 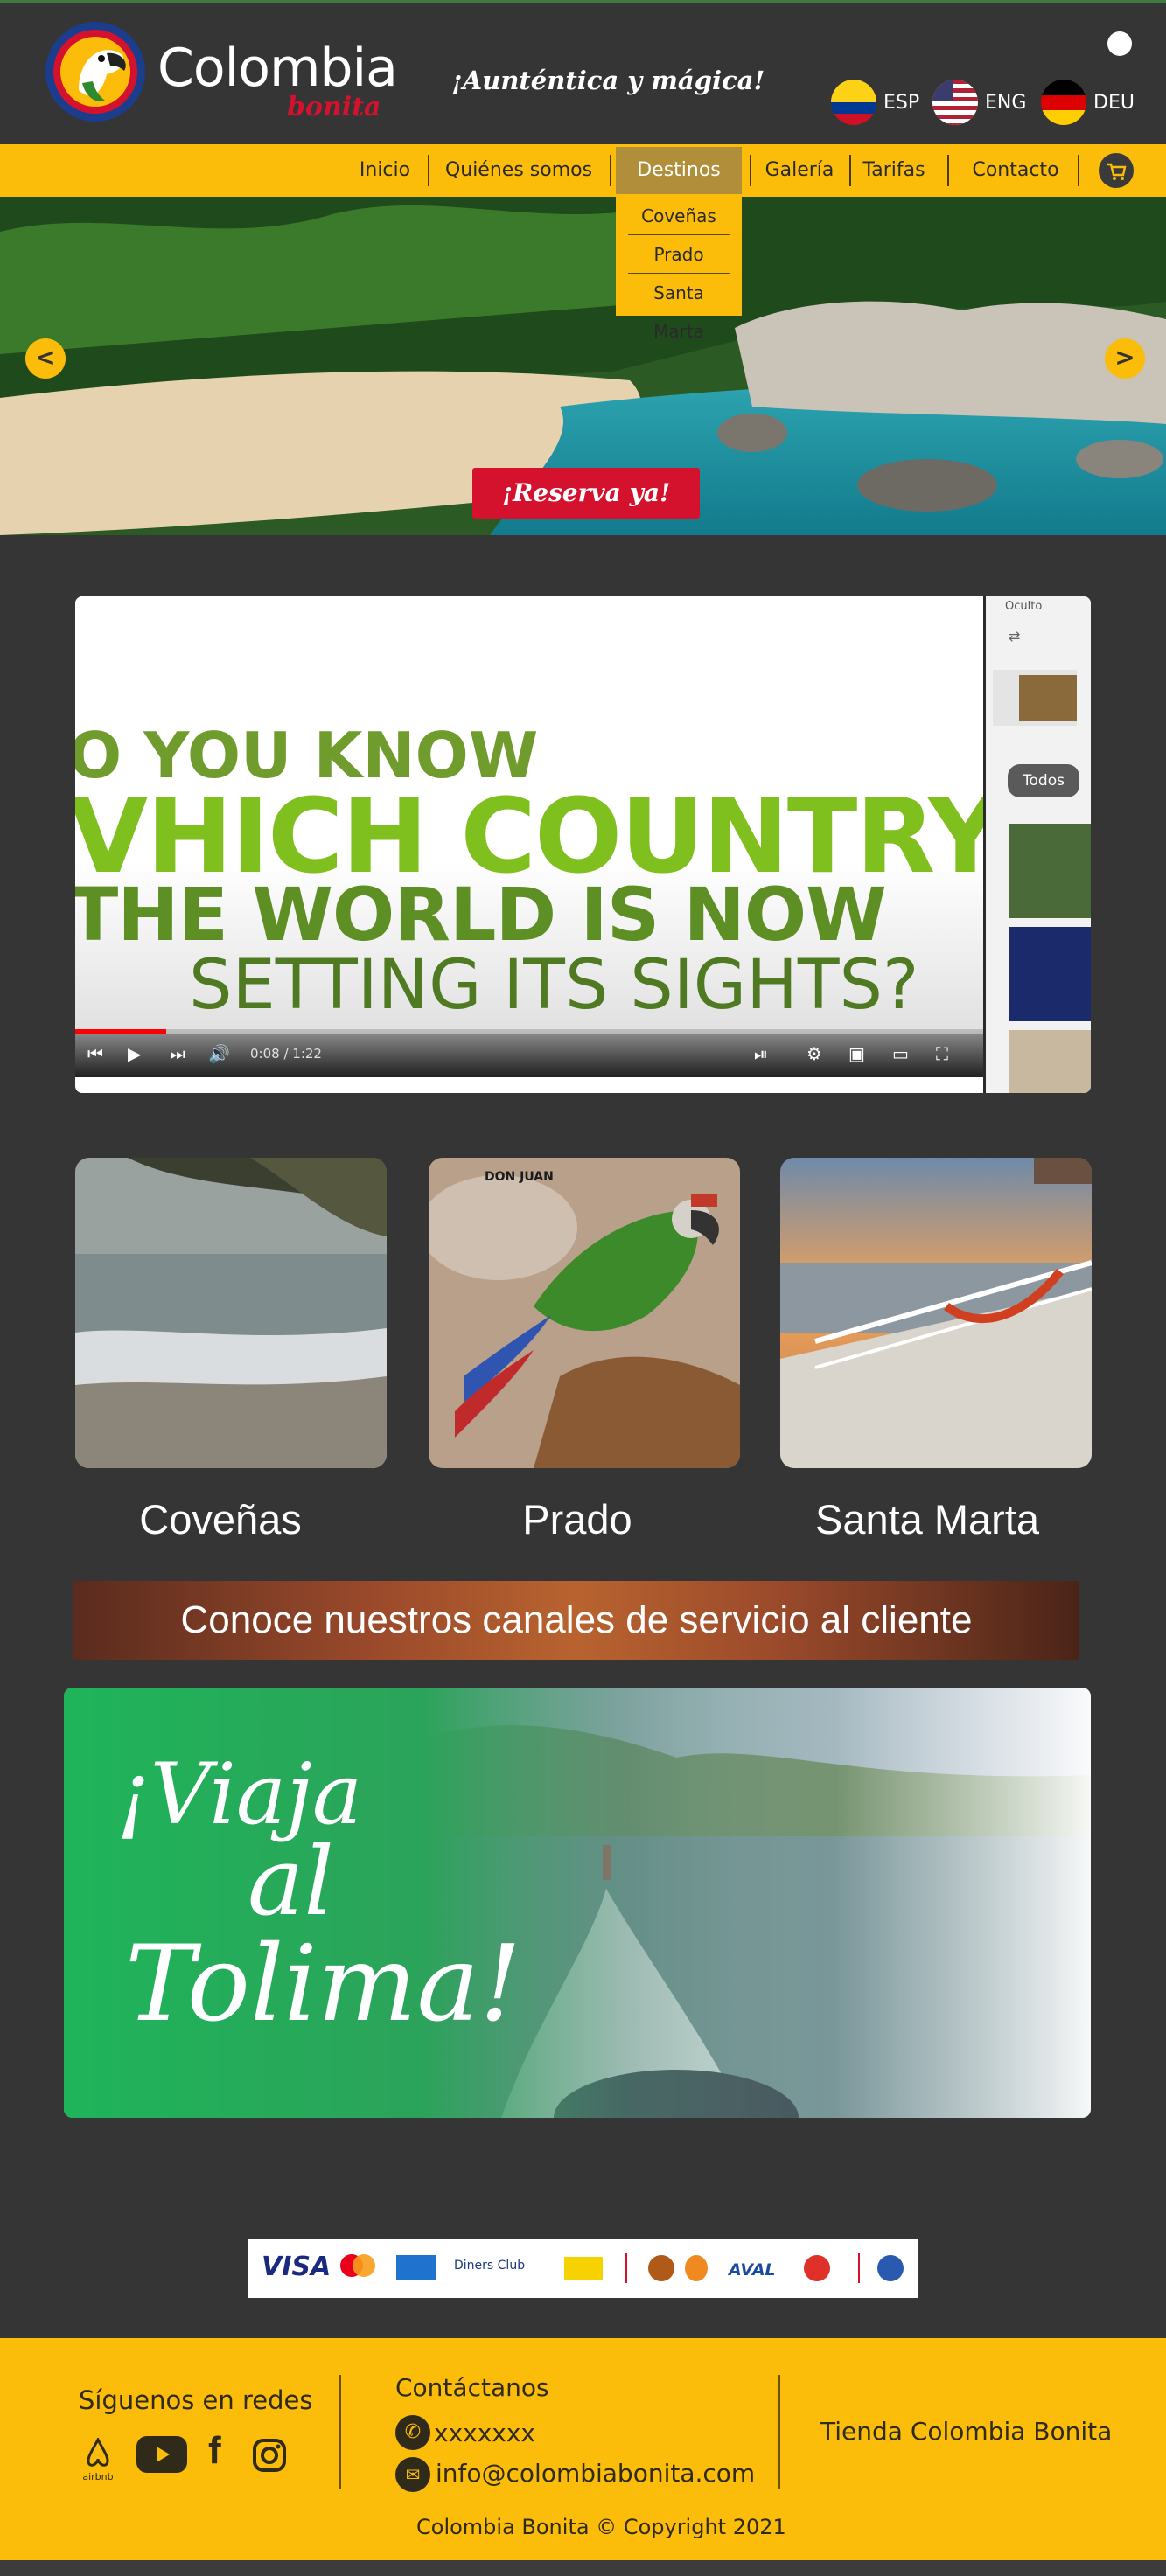 What do you see at coordinates (554, 985) in the screenshot?
I see `video-text-line: SETTING ITS SIGHTS?` at bounding box center [554, 985].